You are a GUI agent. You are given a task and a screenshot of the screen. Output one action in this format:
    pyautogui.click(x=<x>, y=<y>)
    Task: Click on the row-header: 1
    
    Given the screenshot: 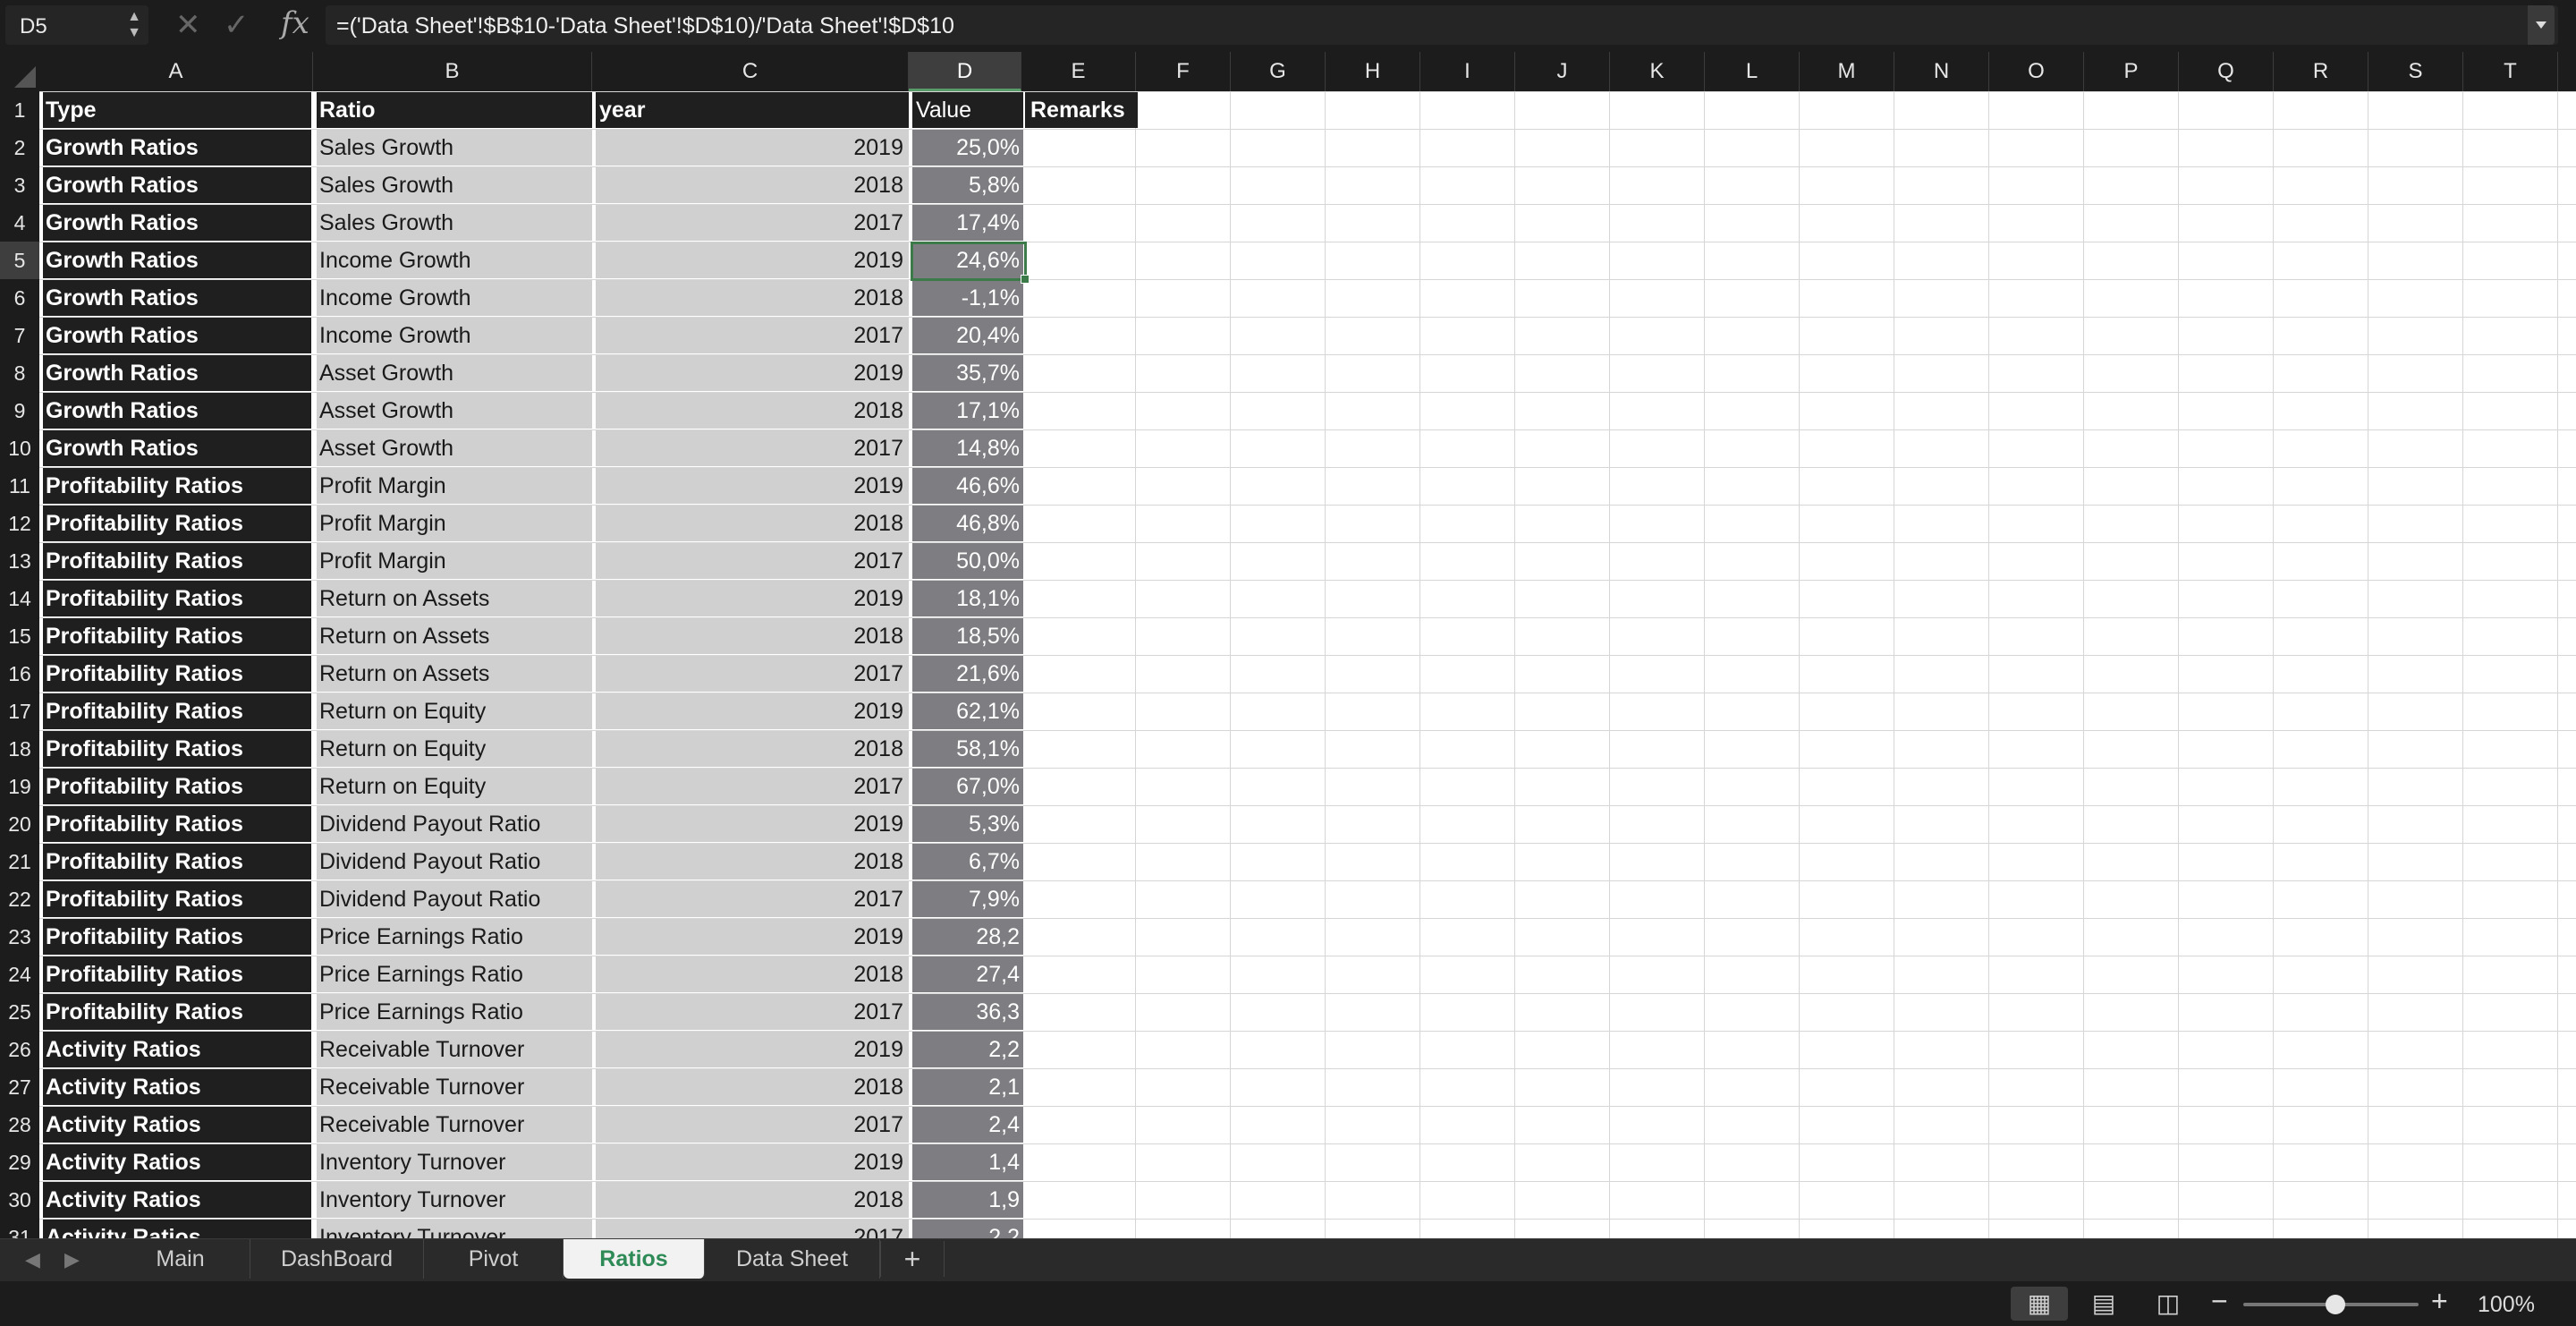 What is the action you would take?
    pyautogui.click(x=19, y=110)
    